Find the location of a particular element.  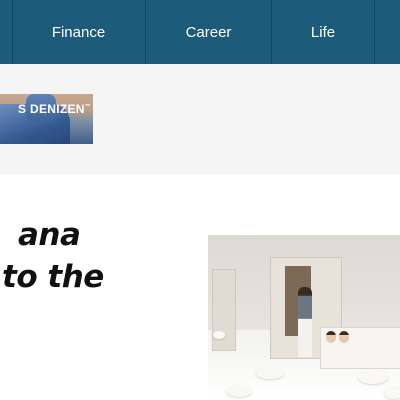

article-headline: ana to the is located at coordinates (98, 256).